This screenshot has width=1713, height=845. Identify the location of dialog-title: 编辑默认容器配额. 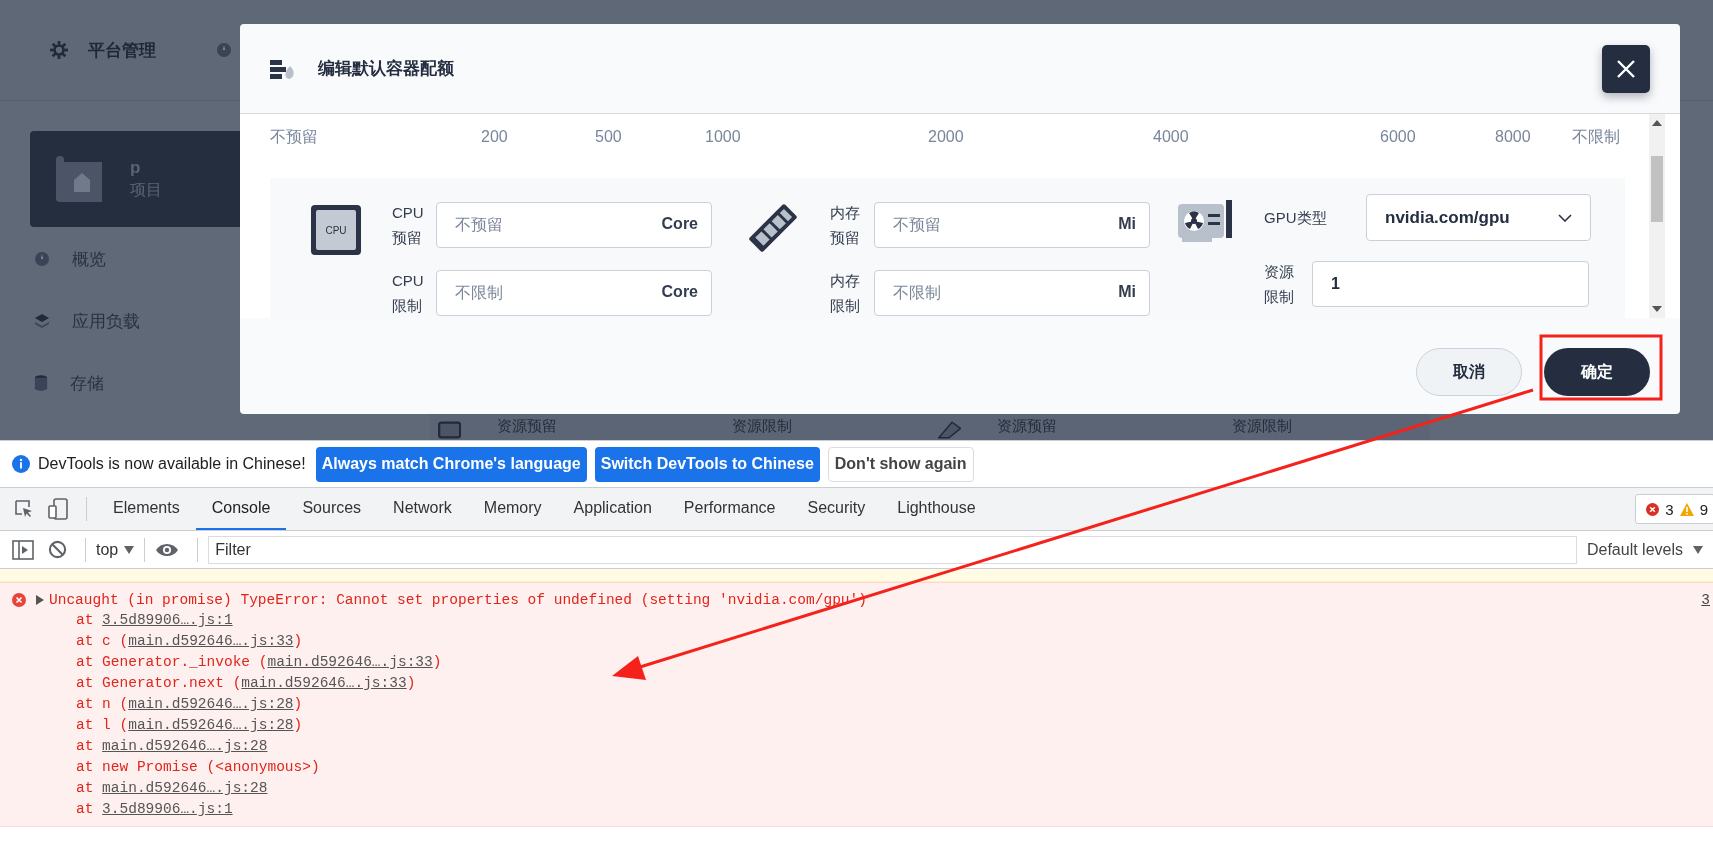
(386, 69).